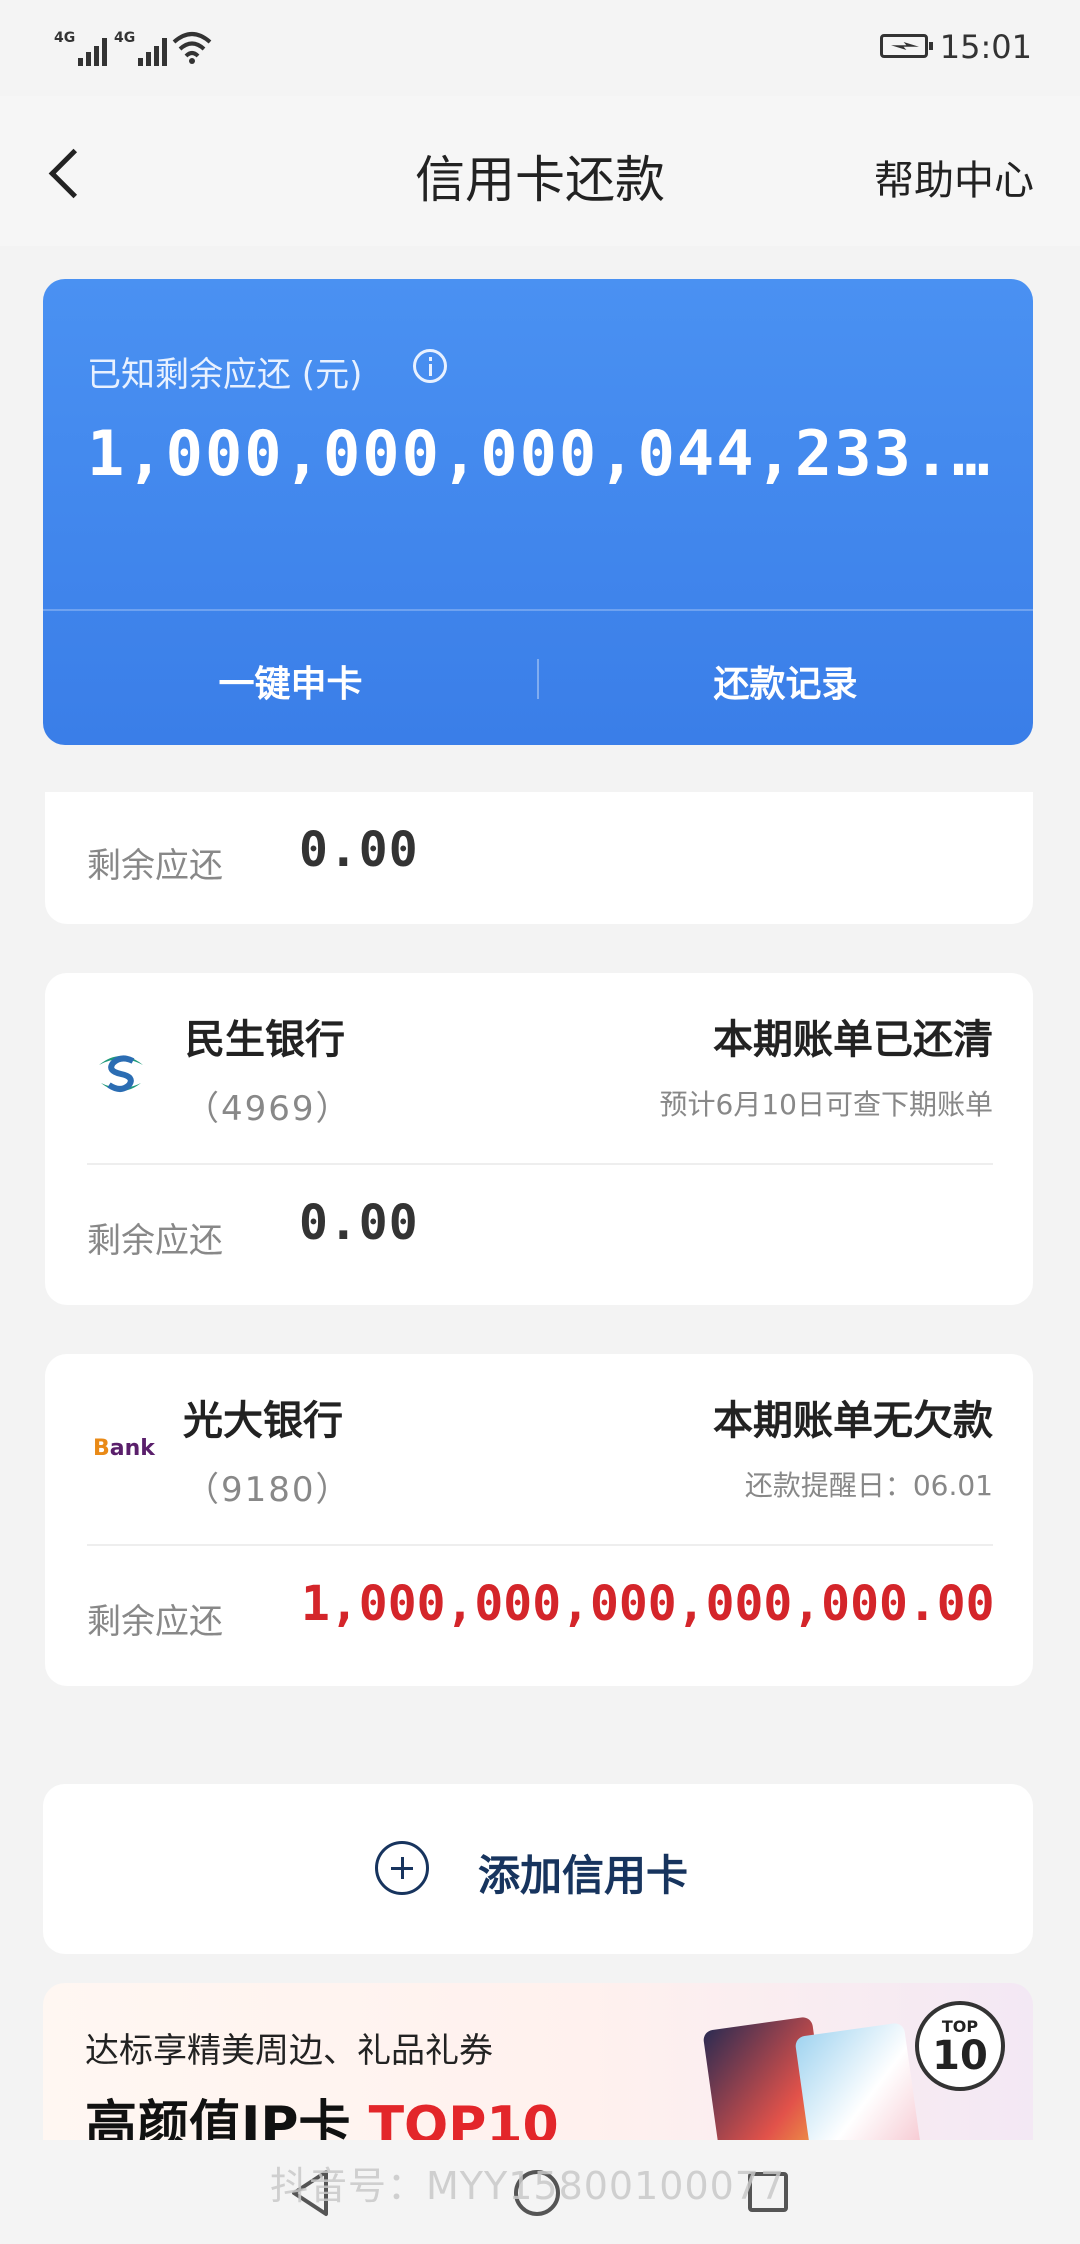  What do you see at coordinates (868, 1485) in the screenshot?
I see `repay-reminder: 还款提醒日：06.01` at bounding box center [868, 1485].